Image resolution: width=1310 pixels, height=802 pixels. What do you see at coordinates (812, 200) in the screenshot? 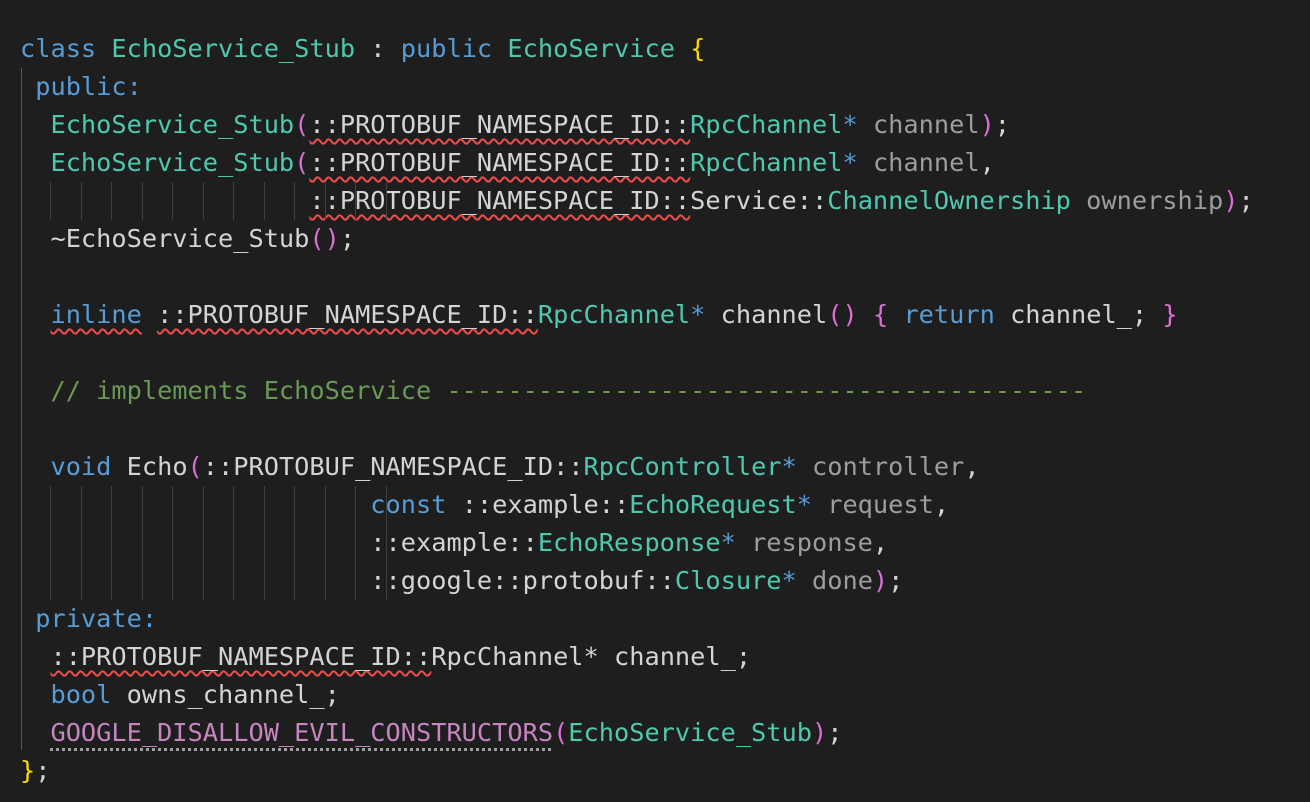
I see `code-token: ::` at bounding box center [812, 200].